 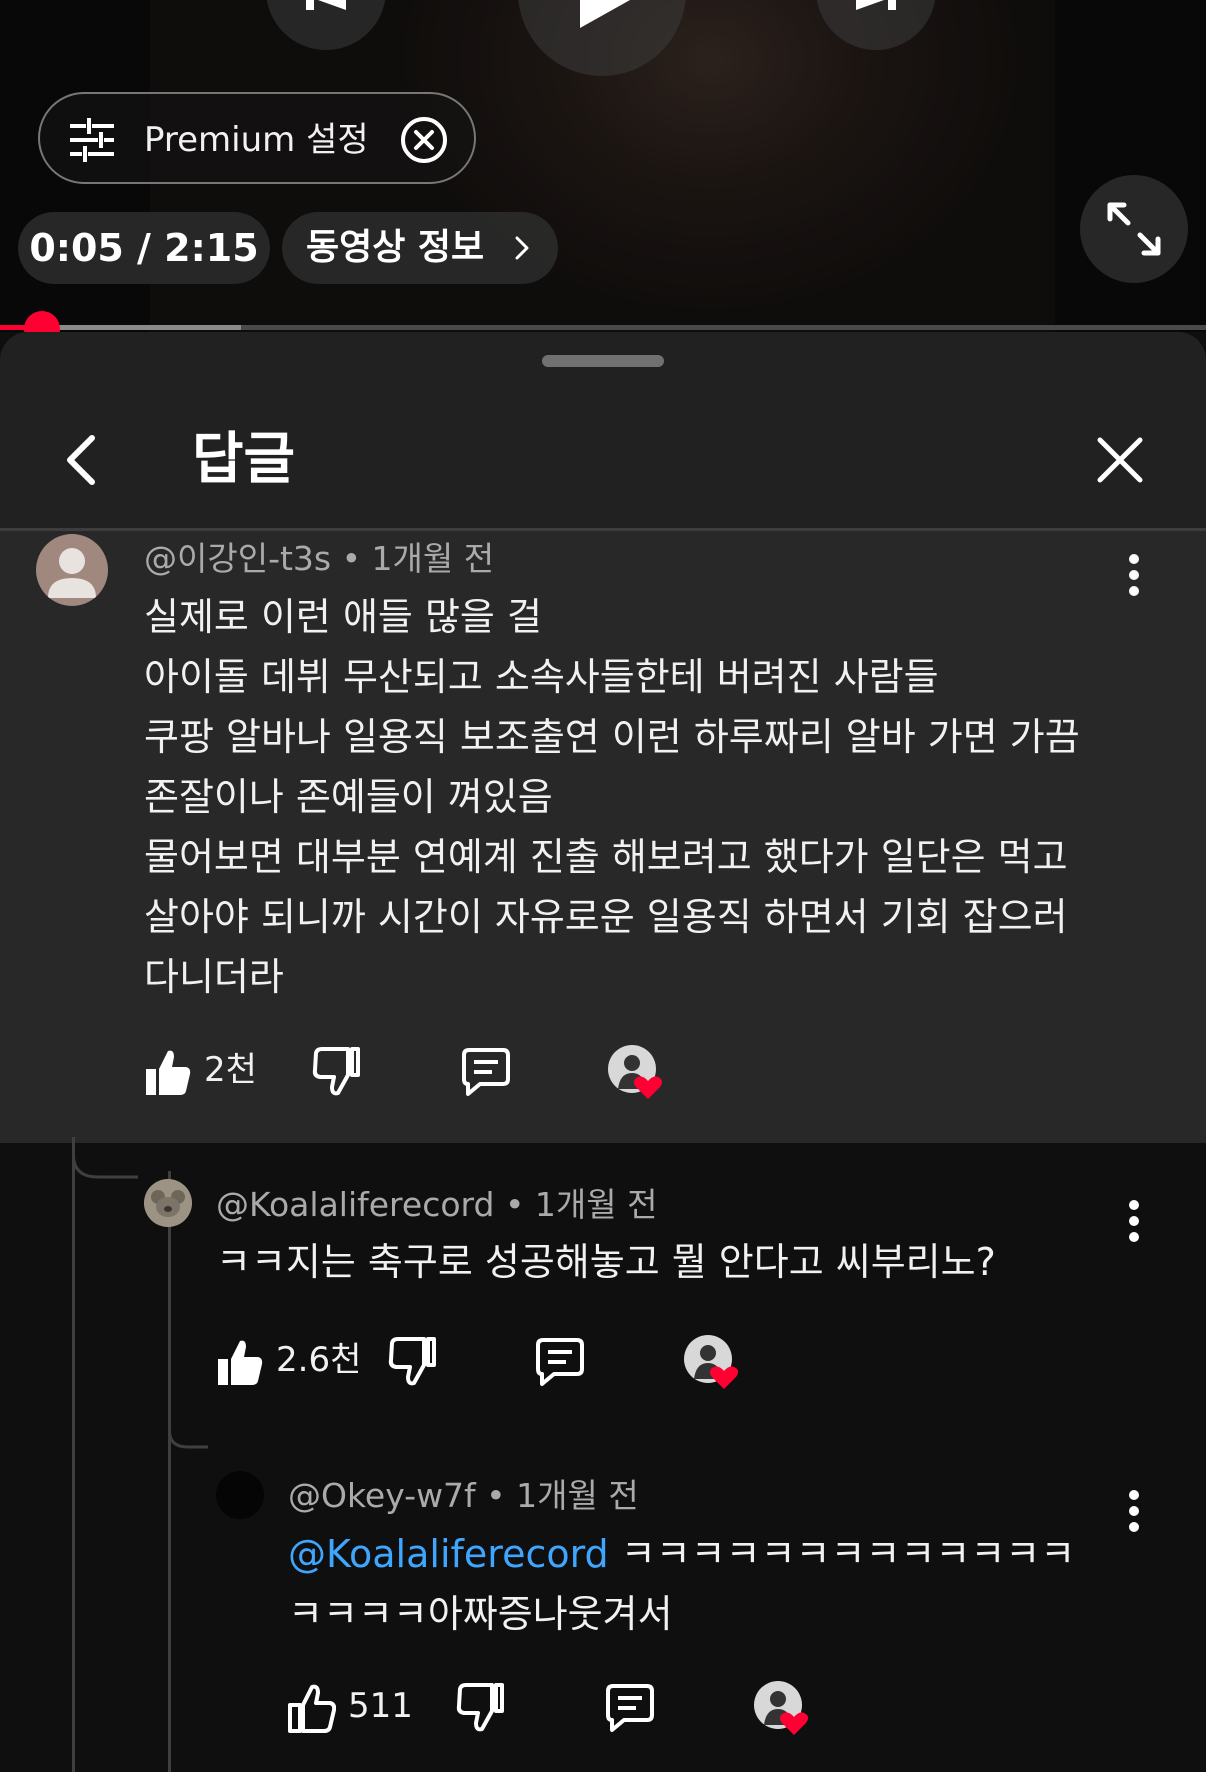 I want to click on close-circle-icon, so click(x=424, y=140).